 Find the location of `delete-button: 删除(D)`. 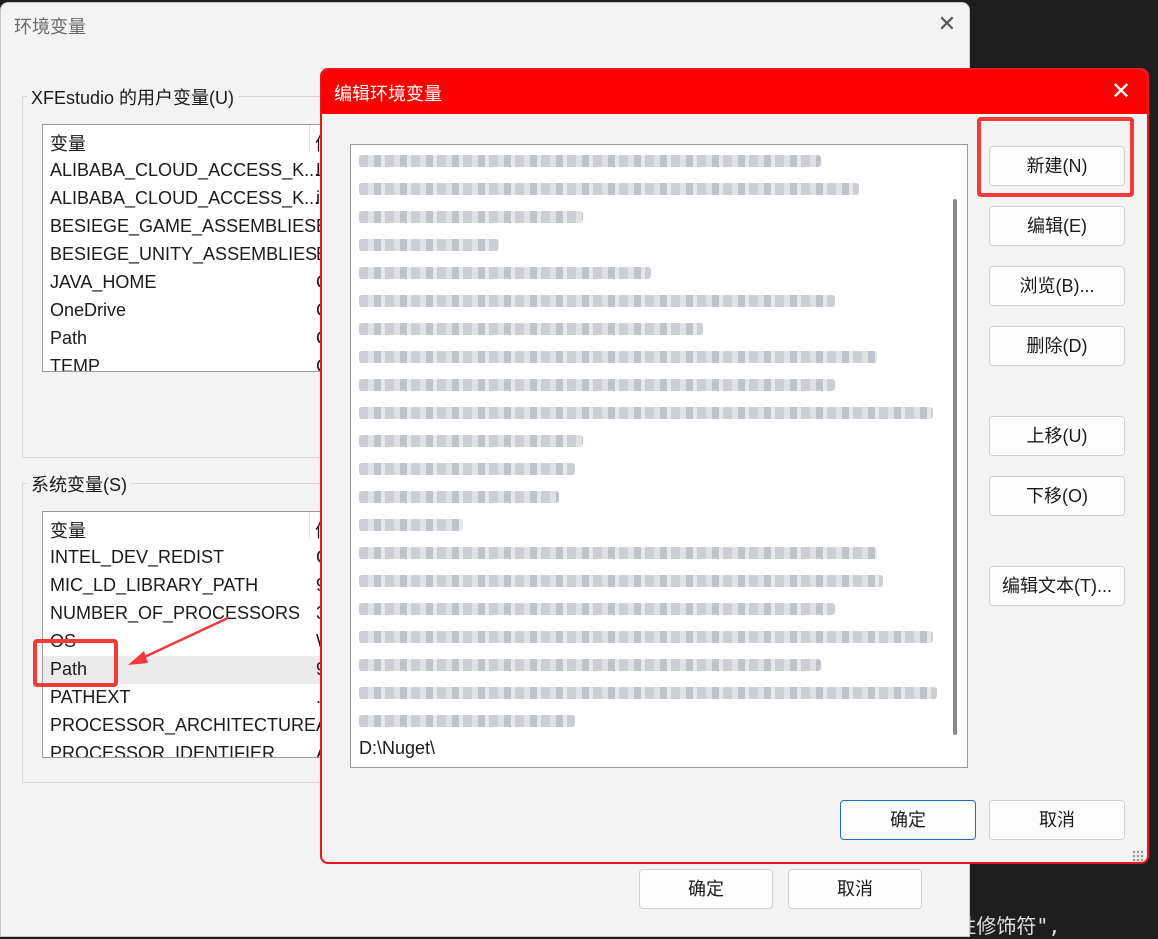

delete-button: 删除(D) is located at coordinates (1057, 346).